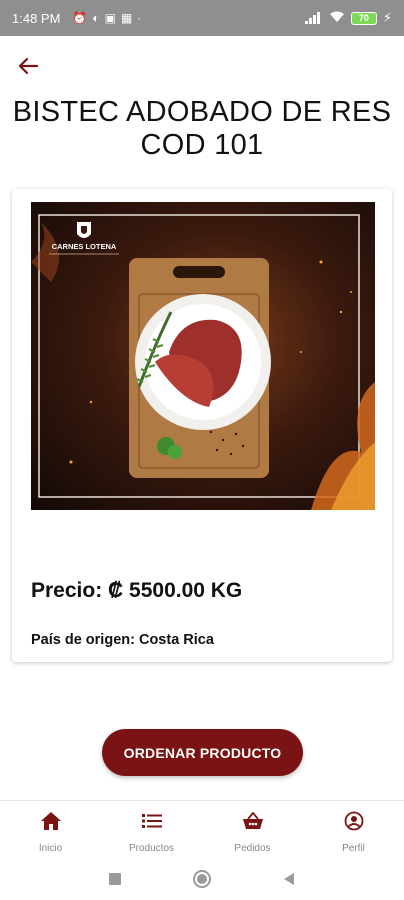  Describe the element at coordinates (202, 752) in the screenshot. I see `order-product-button: ORDENAR PRODUCTO` at that location.